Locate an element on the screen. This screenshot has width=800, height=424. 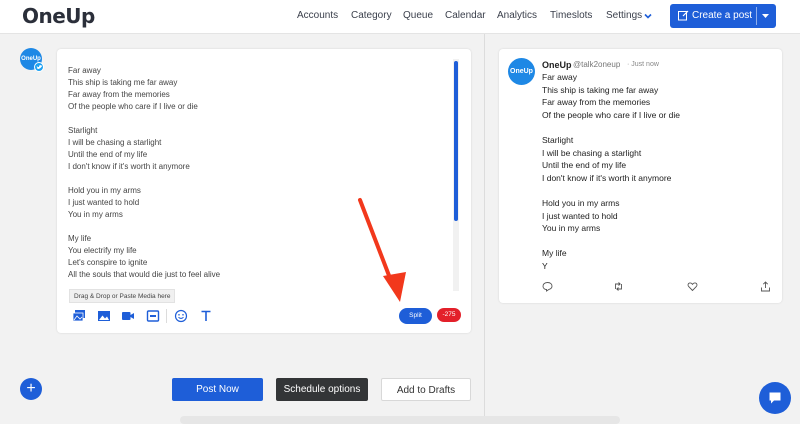
add-to-drafts-button: Add to Drafts is located at coordinates (426, 389).